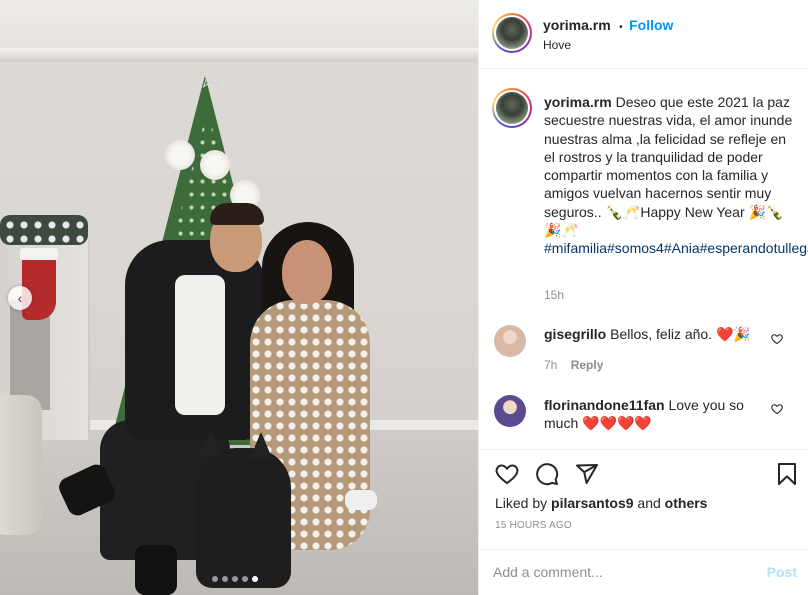  I want to click on liked-by: Liked by pilarsantos9 and others, so click(601, 503).